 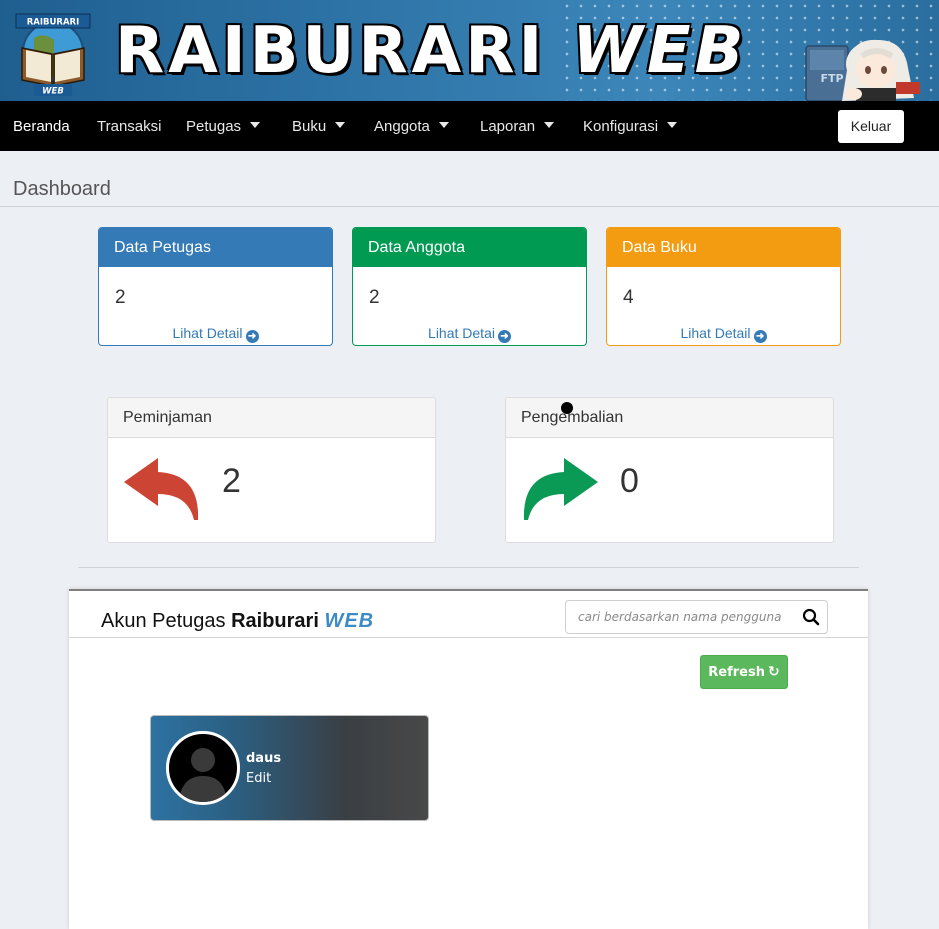 I want to click on nav-item-label: Anggota, so click(x=402, y=126).